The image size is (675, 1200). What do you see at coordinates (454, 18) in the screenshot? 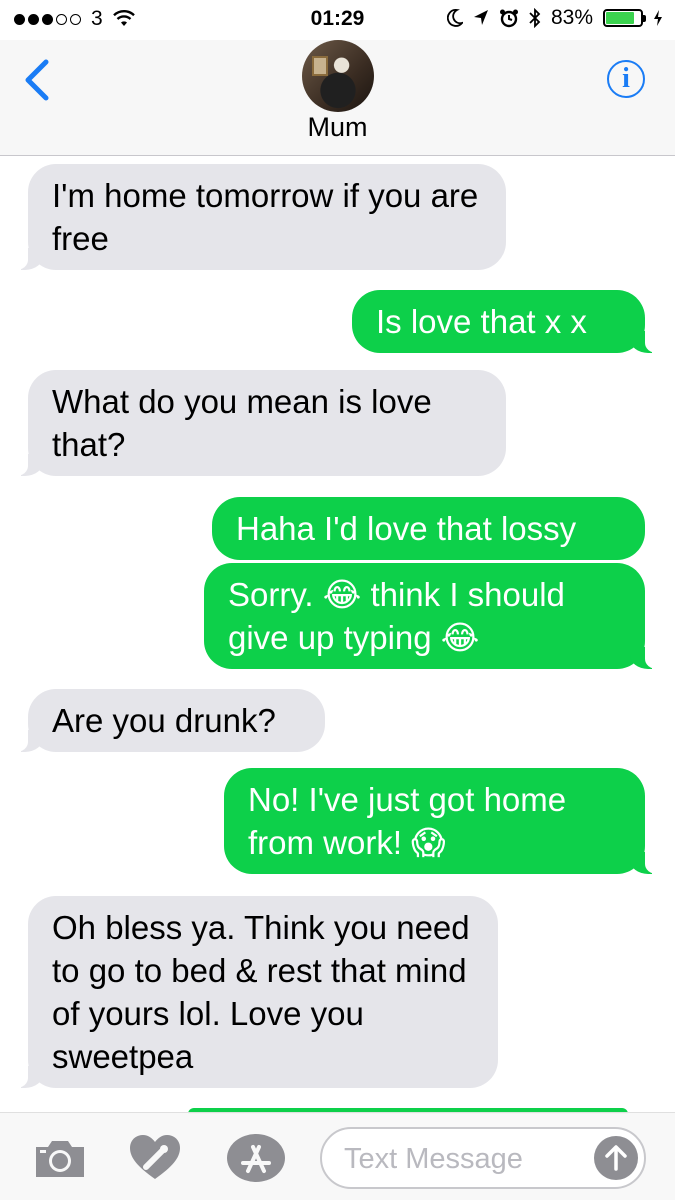
I see `moon-icon` at bounding box center [454, 18].